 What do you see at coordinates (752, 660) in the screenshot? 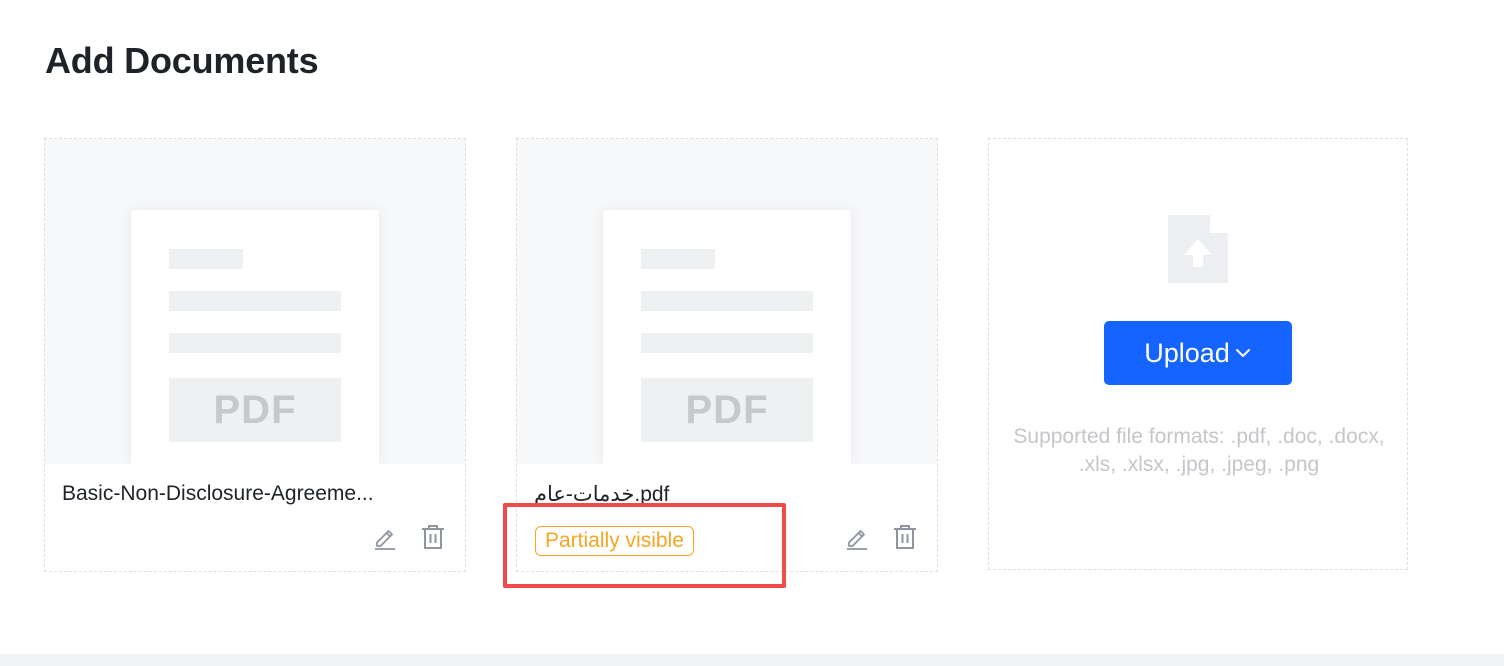
I see `bottom-bar` at bounding box center [752, 660].